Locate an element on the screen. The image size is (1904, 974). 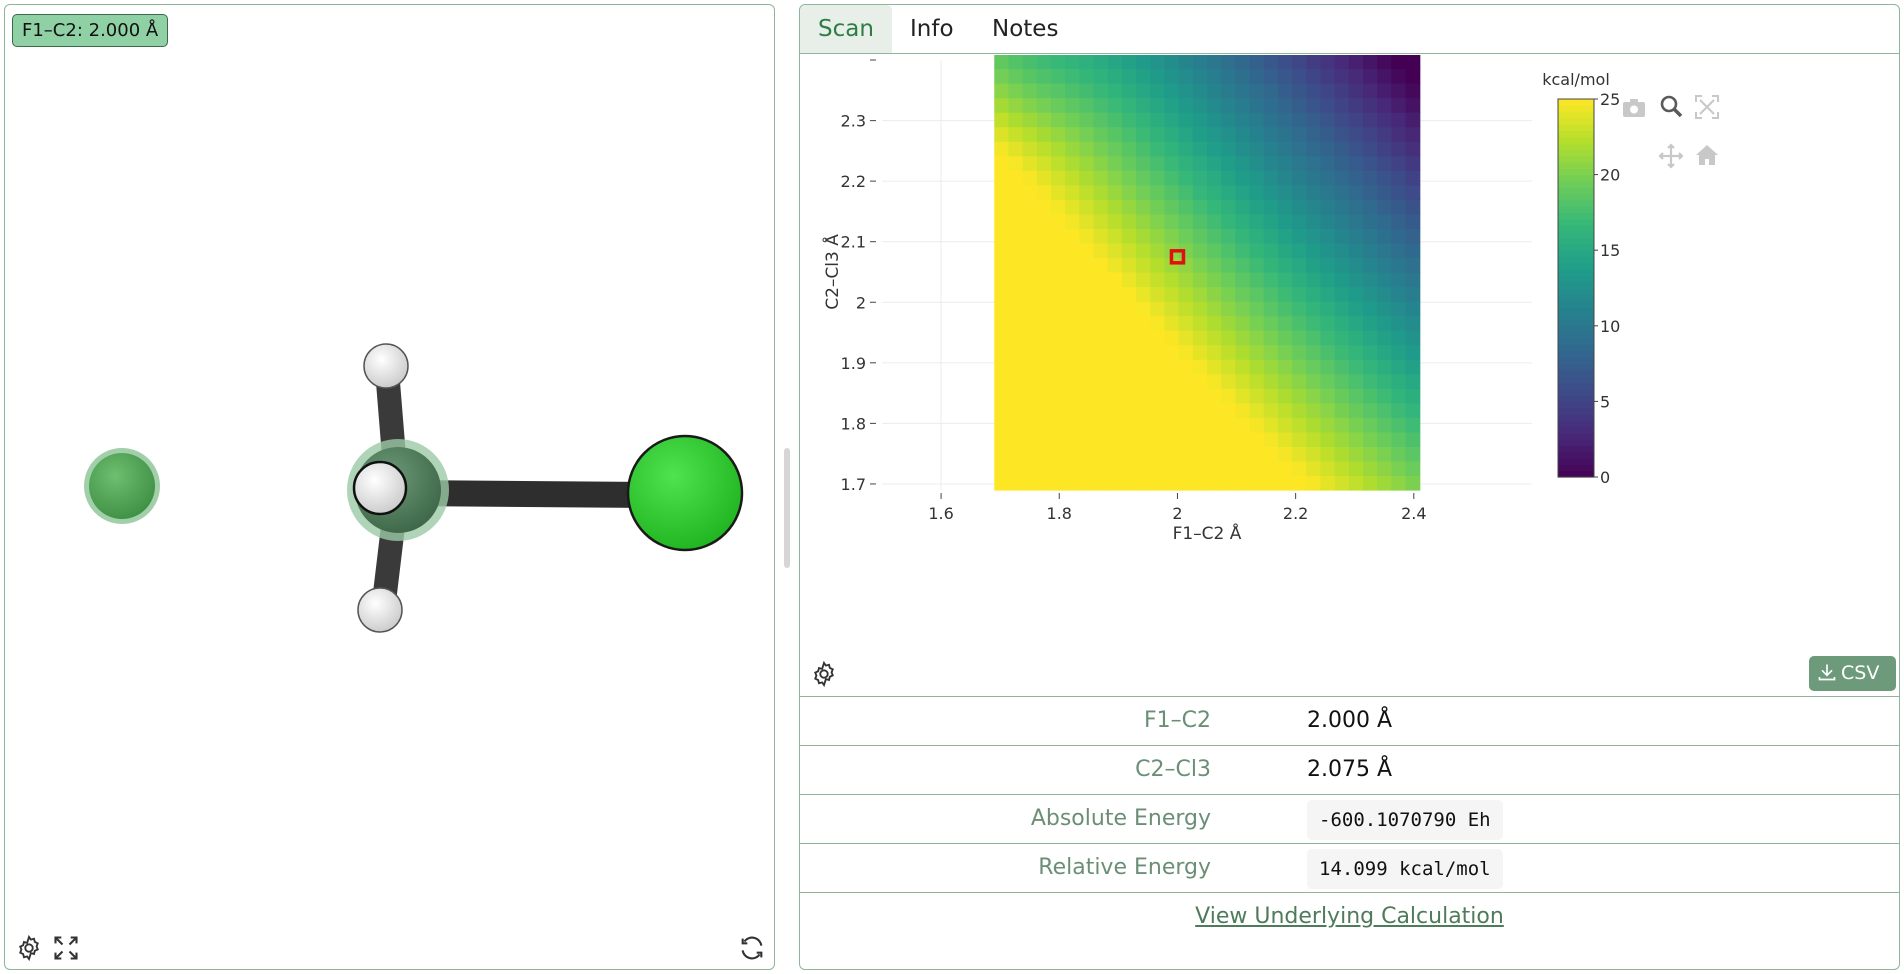
detail-row-f1-c2: F1–C2 2.000 Å is located at coordinates (1349, 721).